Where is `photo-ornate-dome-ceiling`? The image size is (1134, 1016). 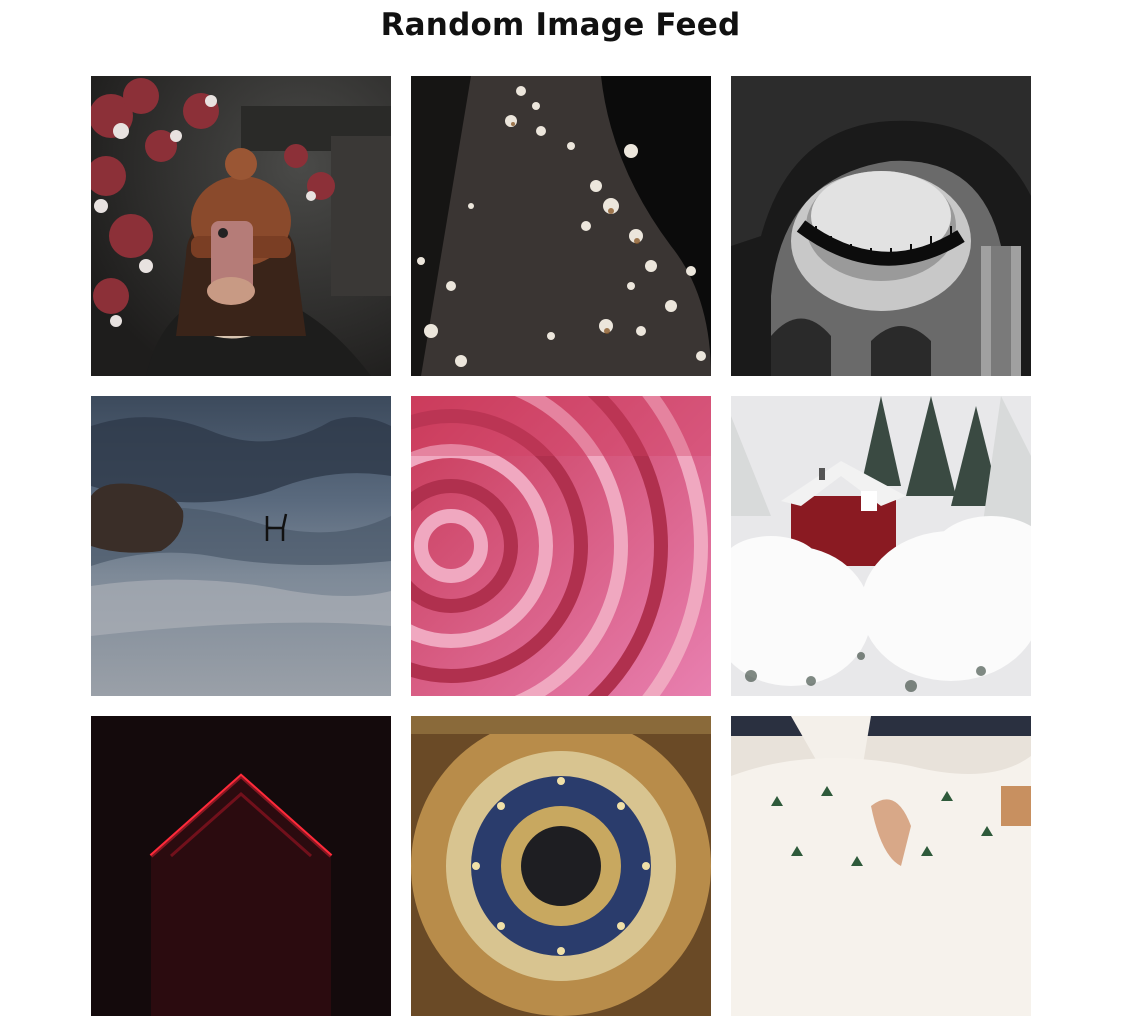
photo-ornate-dome-ceiling is located at coordinates (561, 866).